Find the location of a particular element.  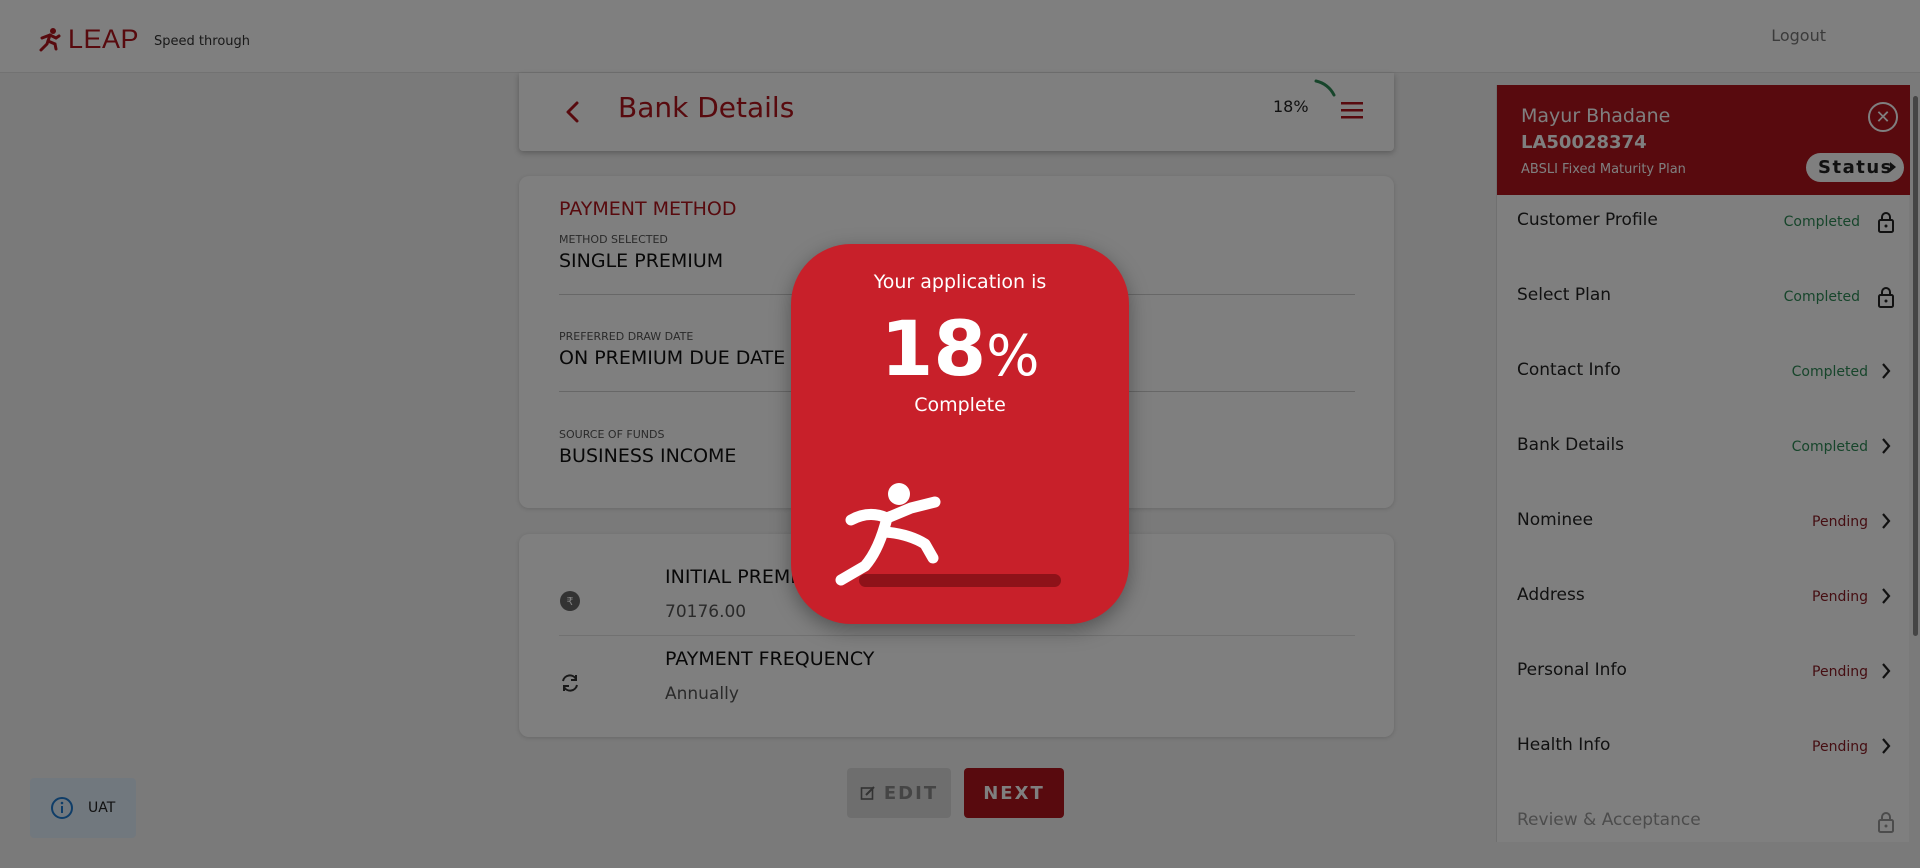

modal-percent: 18% is located at coordinates (960, 348).